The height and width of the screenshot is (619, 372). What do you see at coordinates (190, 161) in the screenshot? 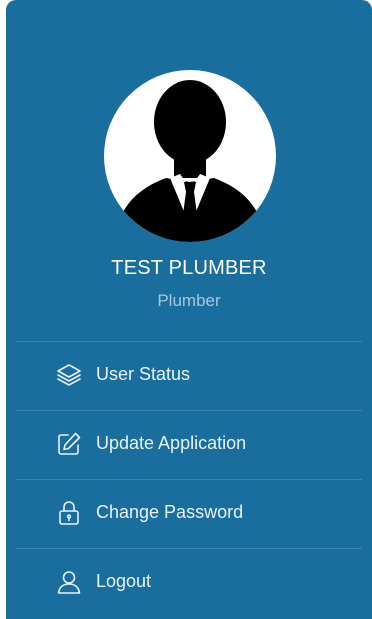
I see `person-silhouette-icon` at bounding box center [190, 161].